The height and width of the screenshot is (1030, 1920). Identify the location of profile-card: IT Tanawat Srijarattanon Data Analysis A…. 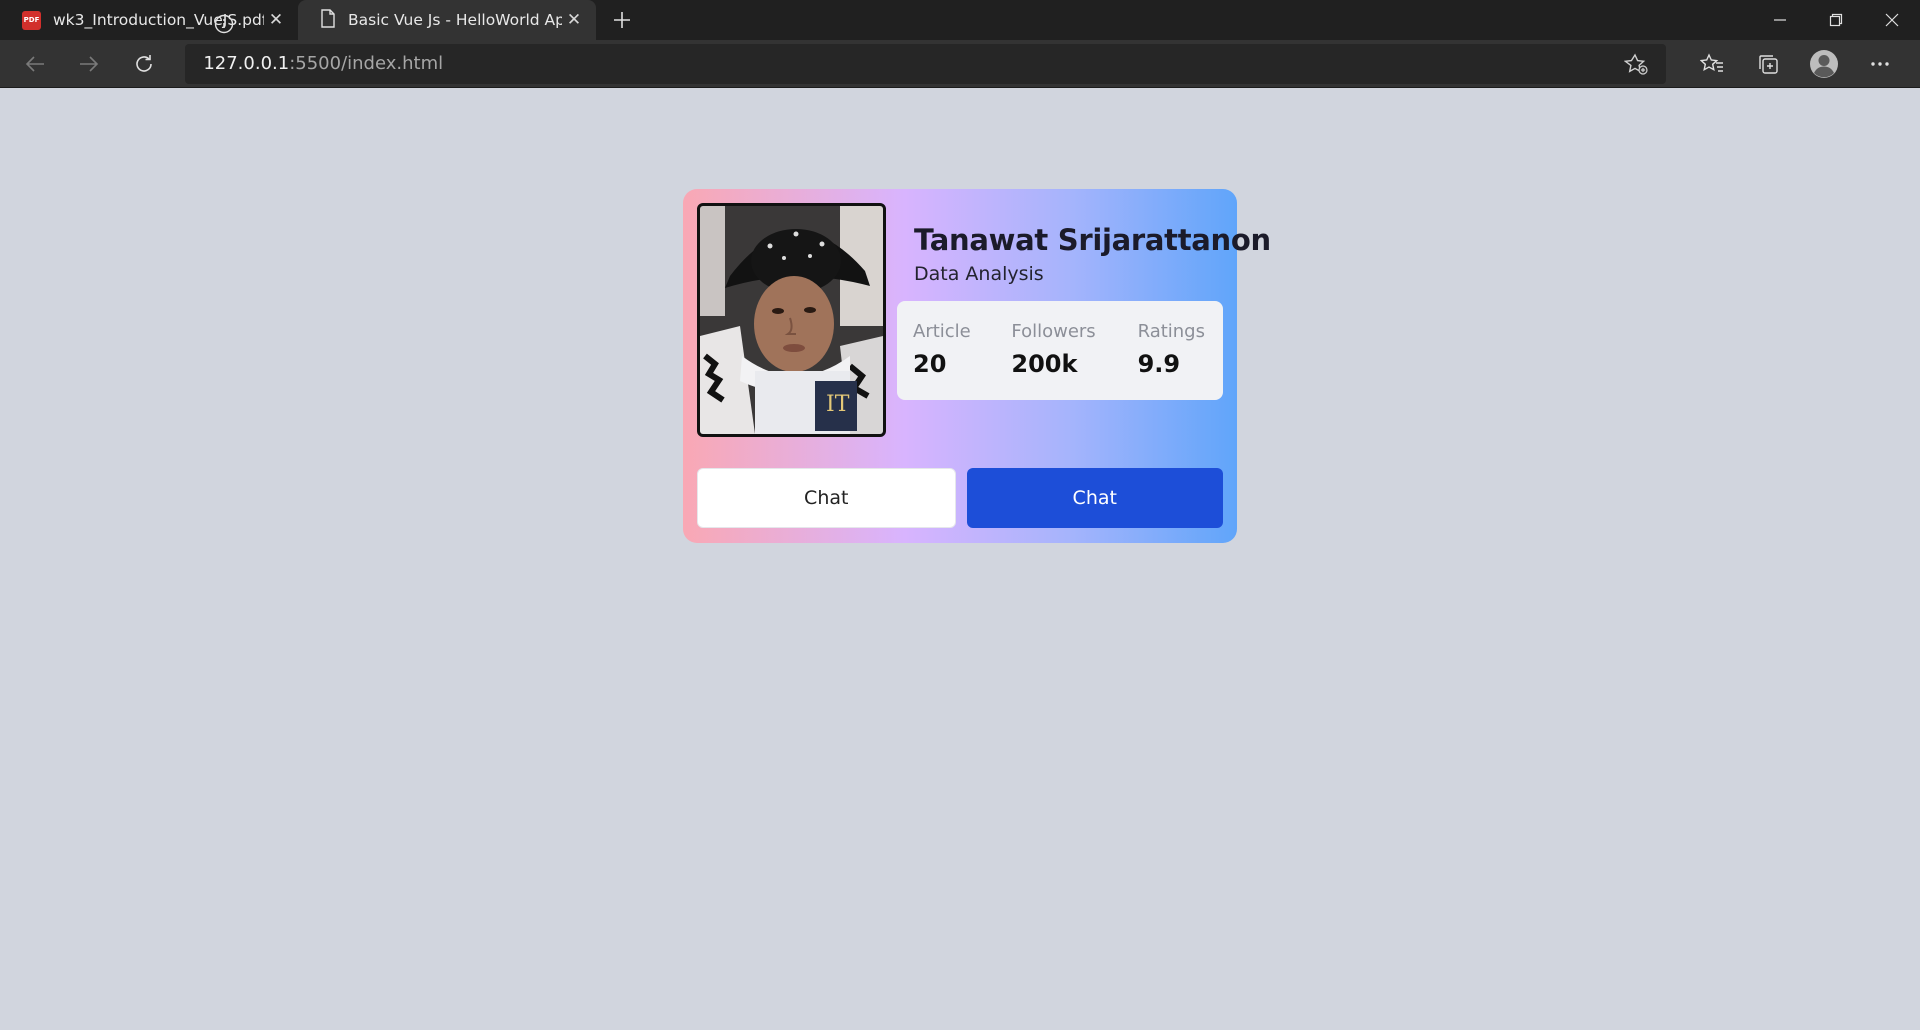
(977, 366).